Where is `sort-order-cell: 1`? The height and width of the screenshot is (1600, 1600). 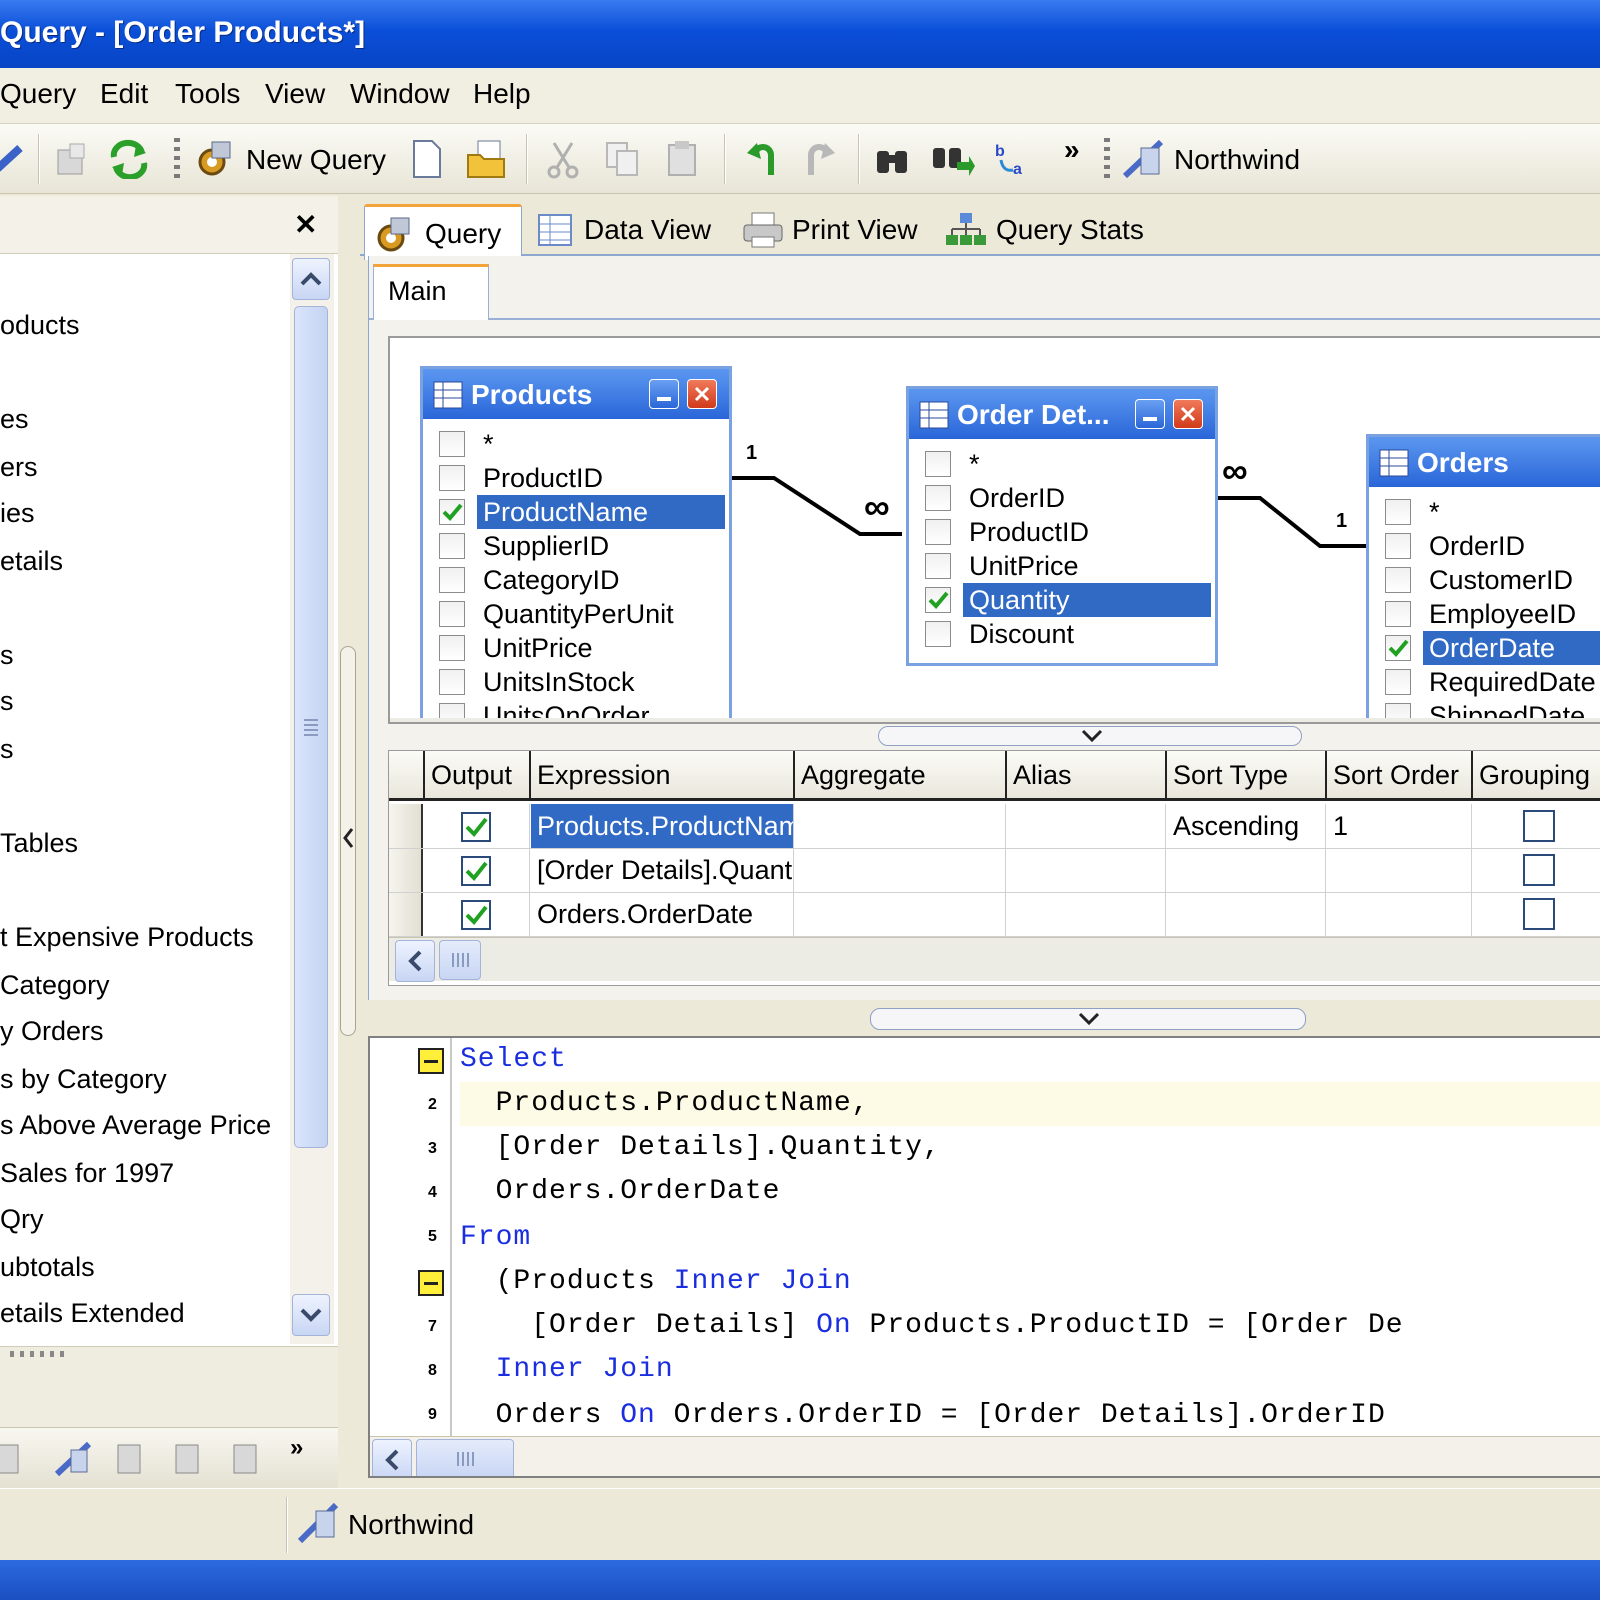 sort-order-cell: 1 is located at coordinates (1399, 826).